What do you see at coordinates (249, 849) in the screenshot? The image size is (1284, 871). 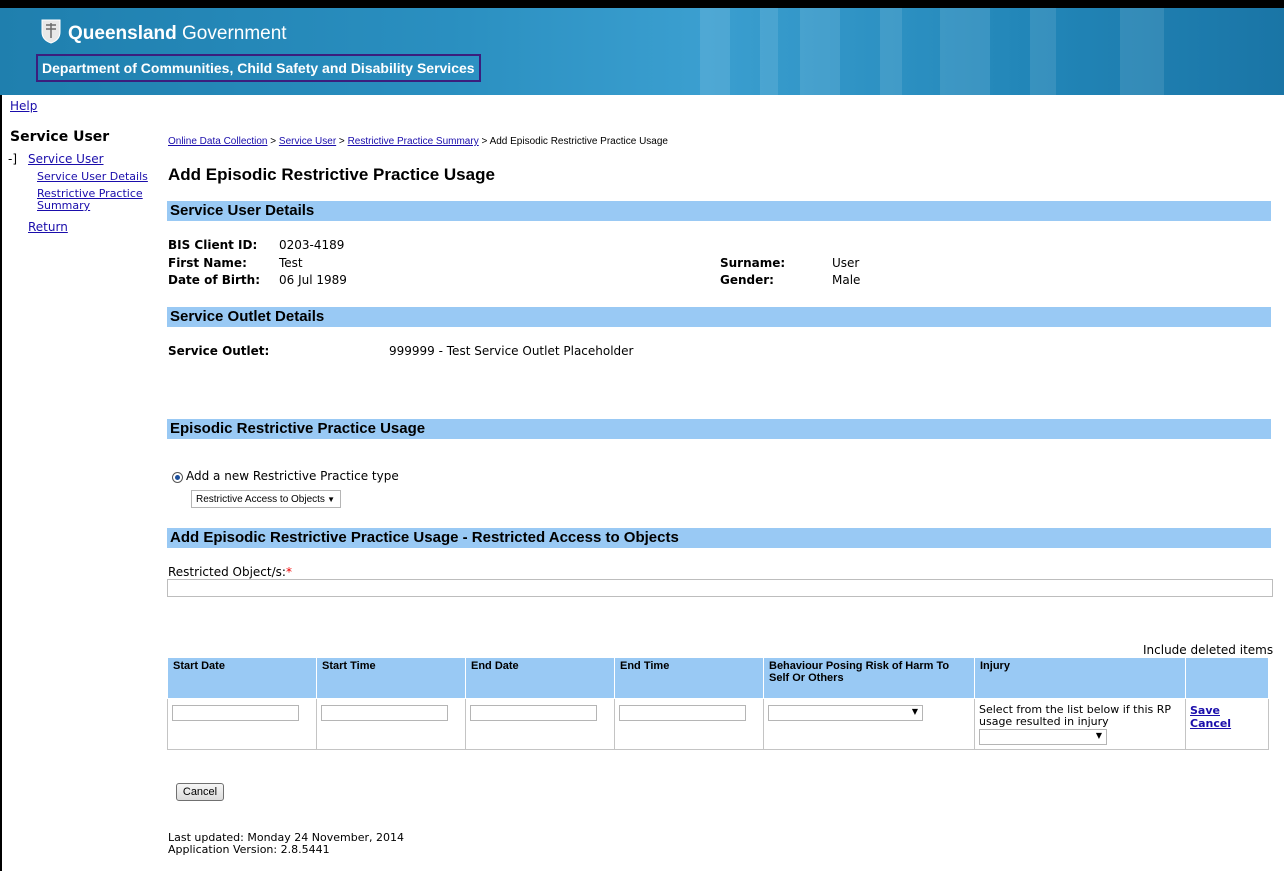 I see `app-version: Application Version: 2.8.5441` at bounding box center [249, 849].